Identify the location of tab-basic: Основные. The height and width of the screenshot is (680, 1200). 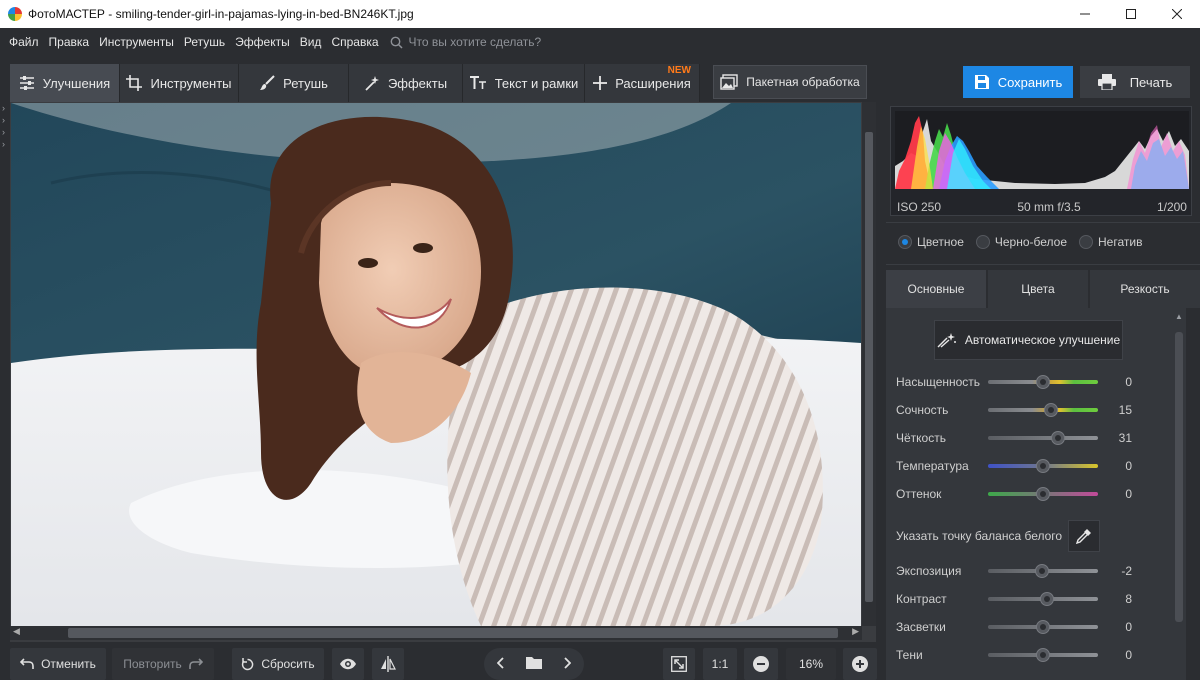
(936, 289).